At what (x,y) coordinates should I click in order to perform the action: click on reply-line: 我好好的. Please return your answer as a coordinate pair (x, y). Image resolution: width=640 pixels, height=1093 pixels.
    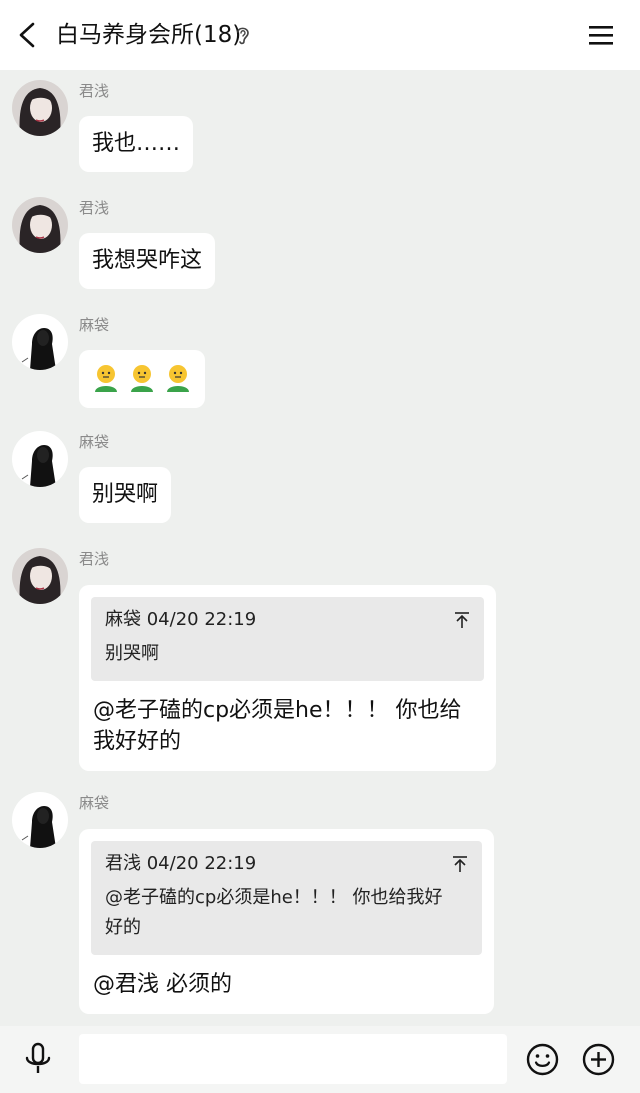
    Looking at the image, I should click on (137, 741).